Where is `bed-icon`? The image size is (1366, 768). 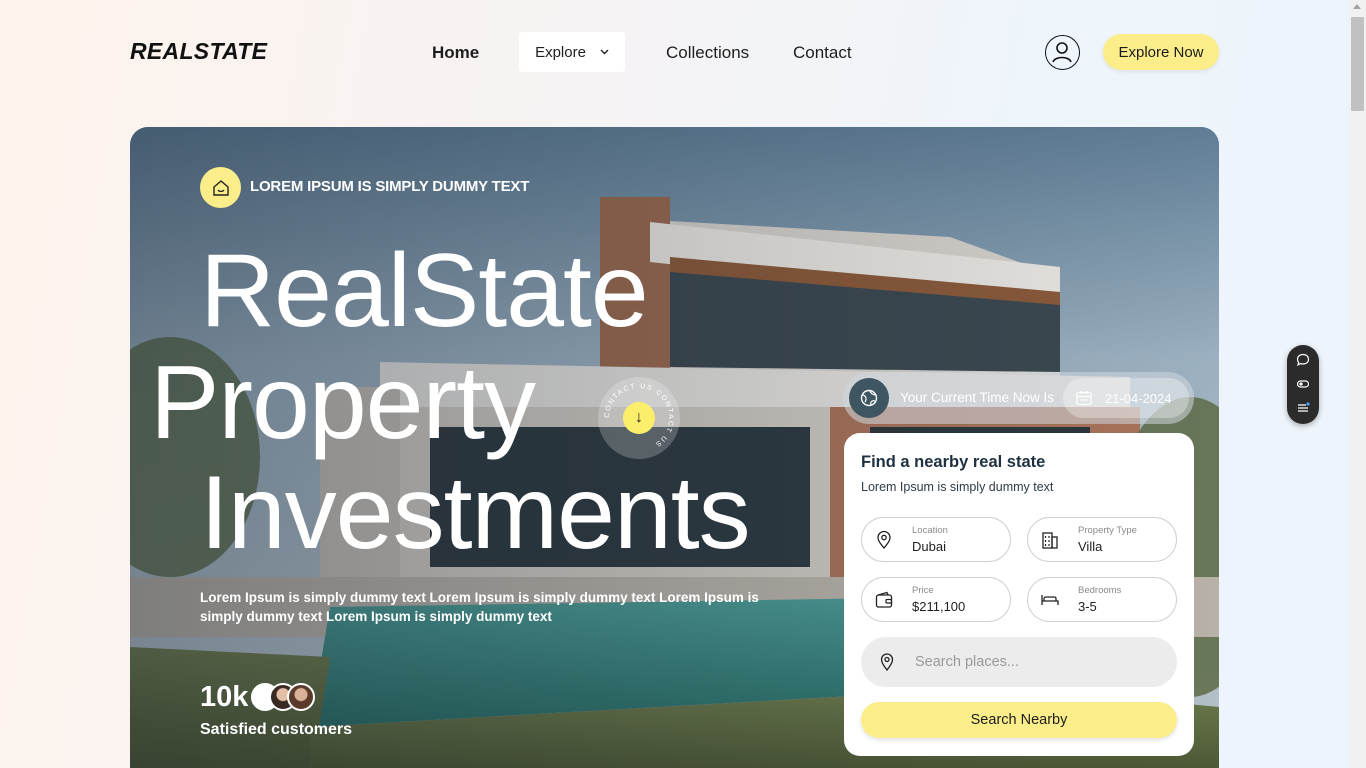 bed-icon is located at coordinates (1050, 600).